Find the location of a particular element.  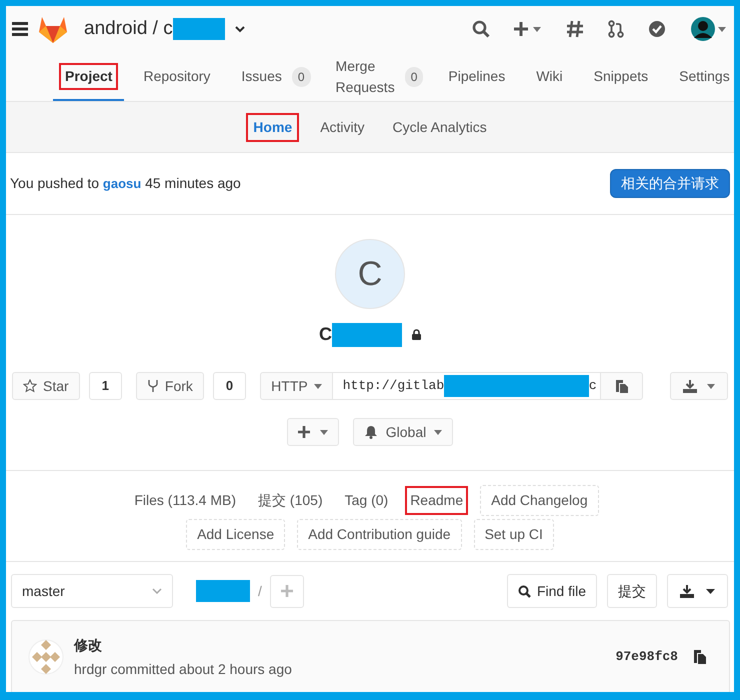

nav-tab: Wiki is located at coordinates (549, 76).